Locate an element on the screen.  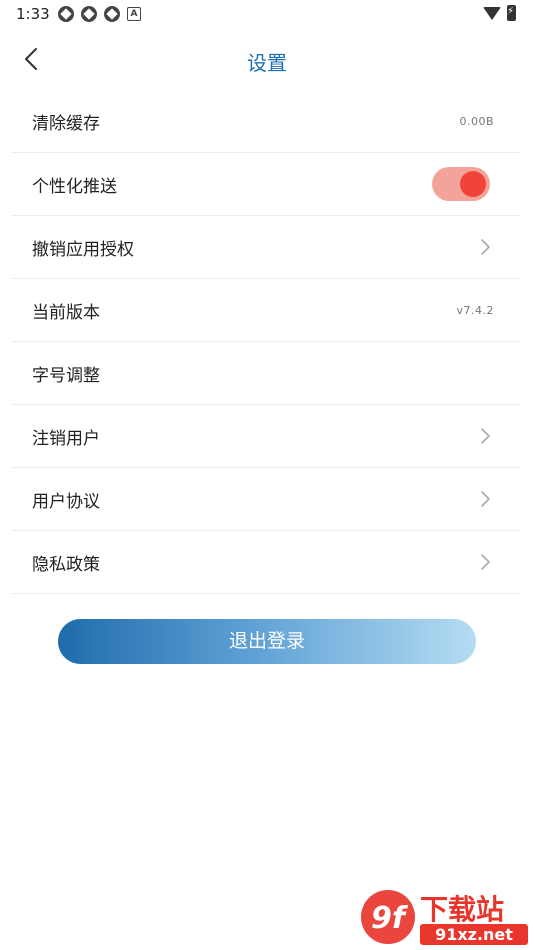
version-value: v7.4.2 is located at coordinates (475, 310).